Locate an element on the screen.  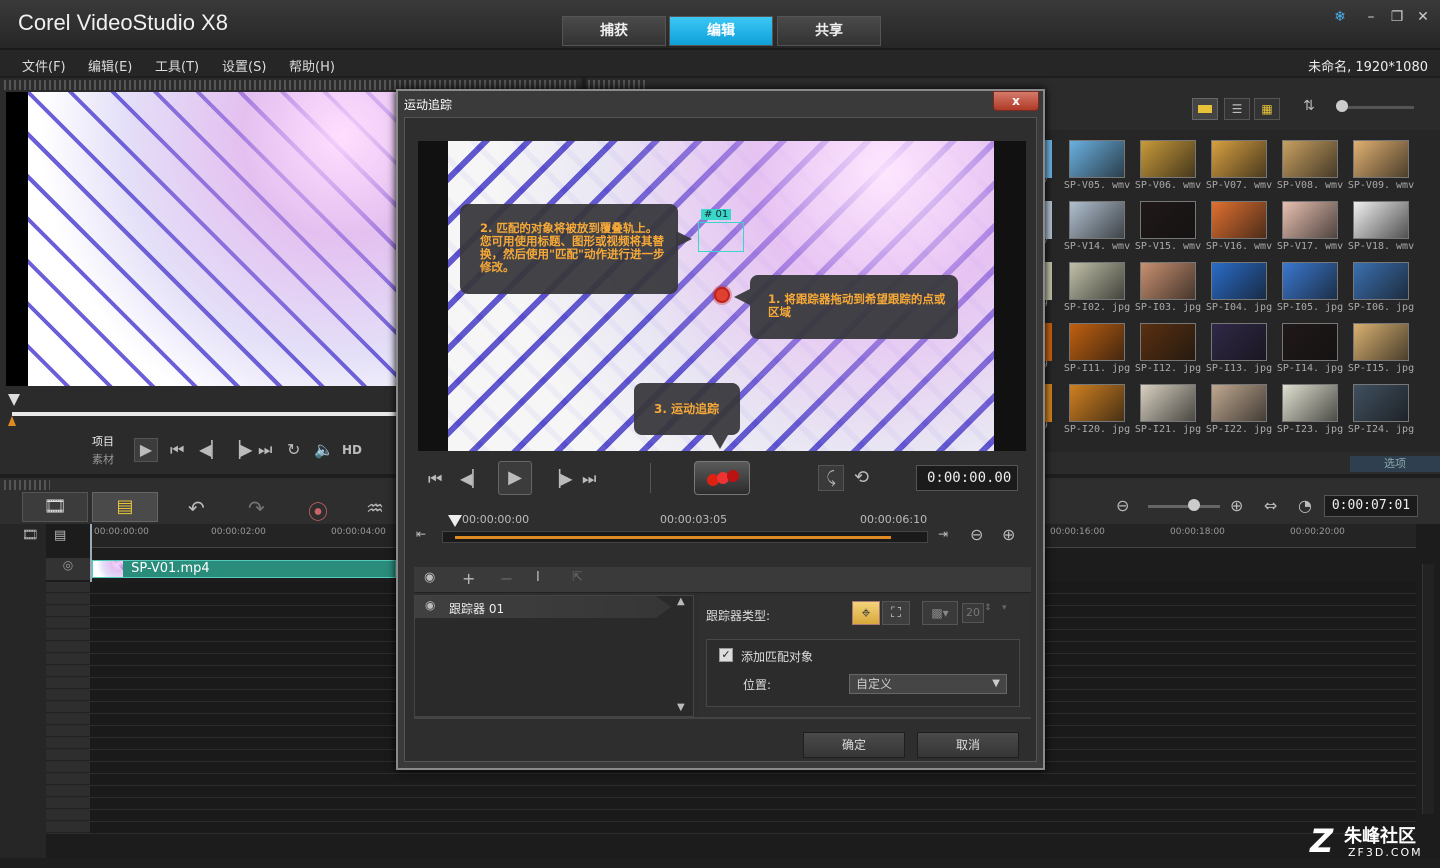
hd-label: HD is located at coordinates (352, 450).